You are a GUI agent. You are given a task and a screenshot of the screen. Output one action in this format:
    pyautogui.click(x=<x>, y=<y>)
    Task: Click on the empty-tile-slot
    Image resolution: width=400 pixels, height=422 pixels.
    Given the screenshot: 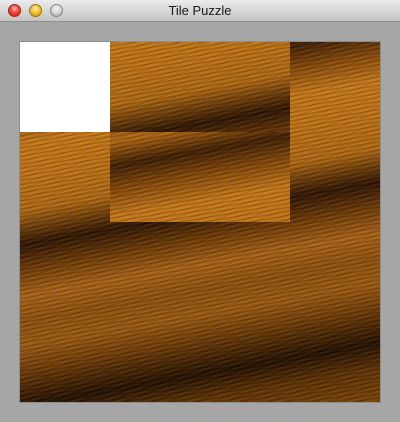 What is the action you would take?
    pyautogui.click(x=65, y=87)
    